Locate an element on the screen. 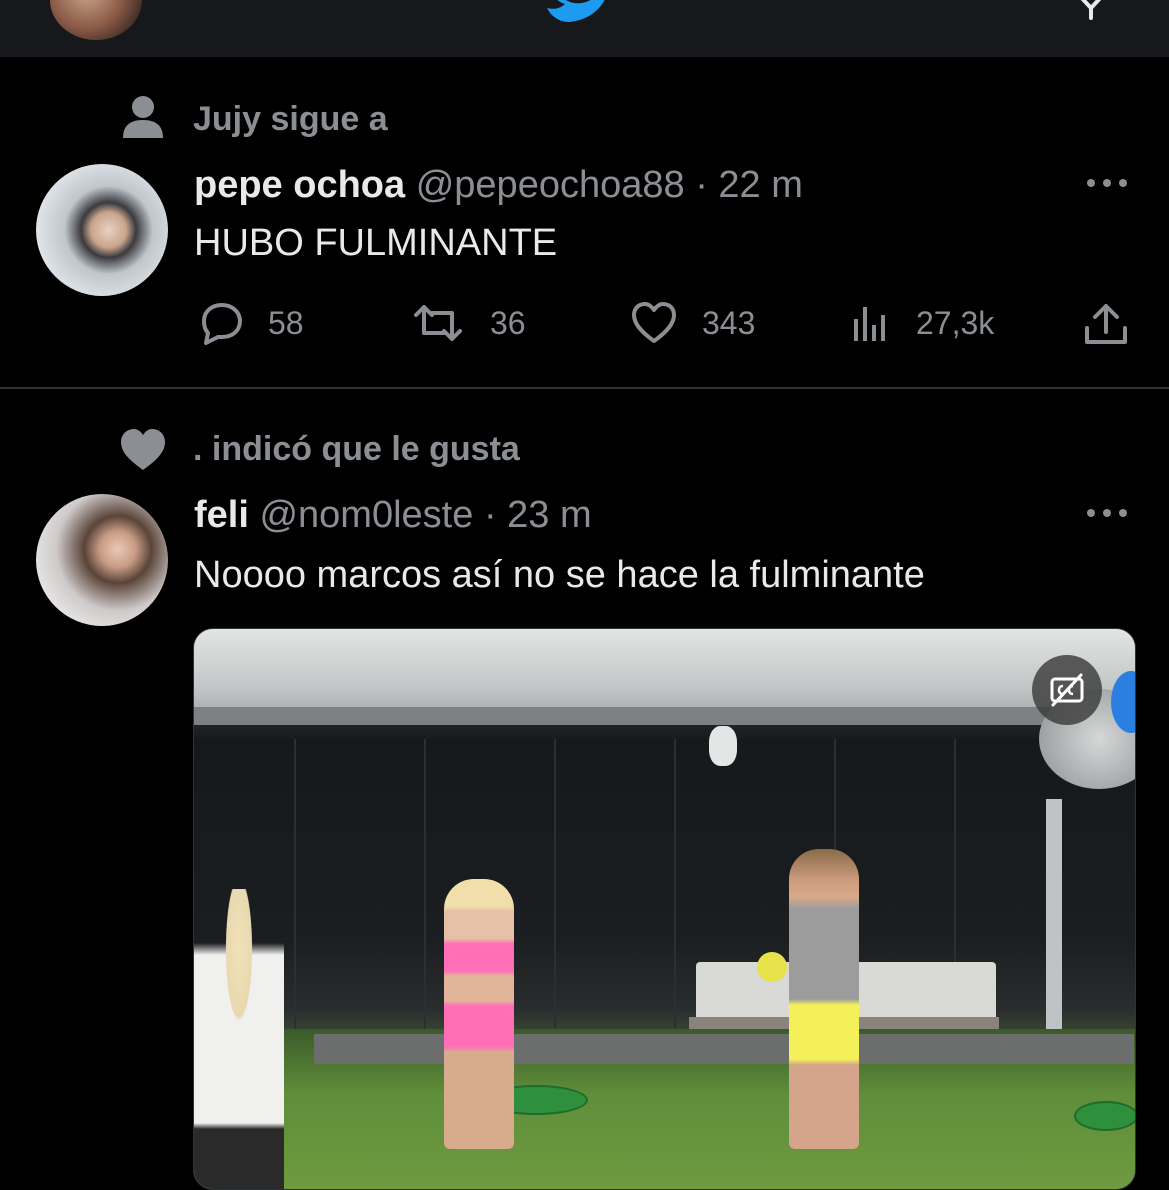 This screenshot has height=1190, width=1169. views-button: 27,3k is located at coordinates (922, 323).